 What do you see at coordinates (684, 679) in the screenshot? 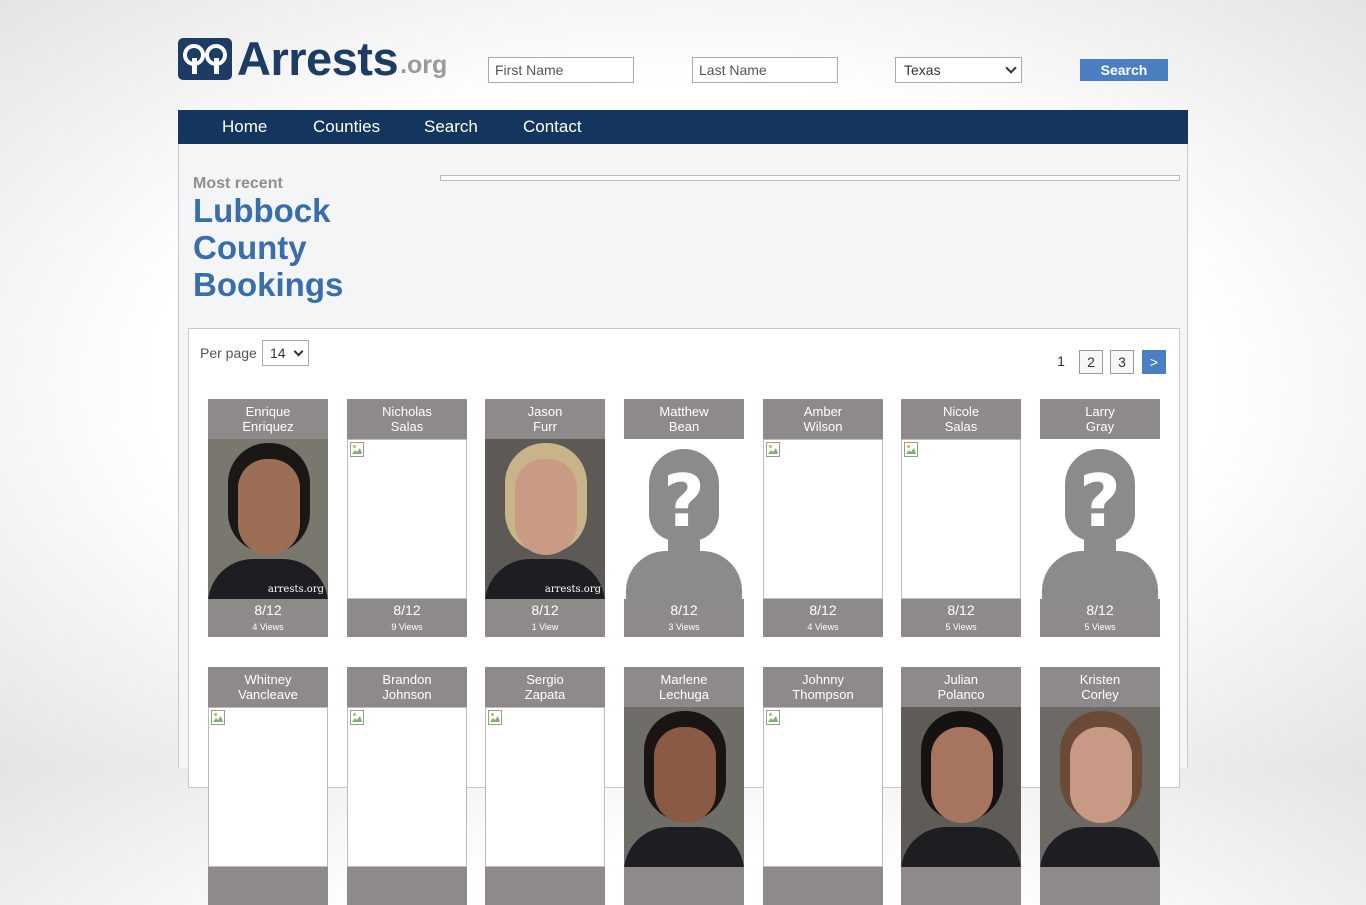
I see `first-name: Marlene` at bounding box center [684, 679].